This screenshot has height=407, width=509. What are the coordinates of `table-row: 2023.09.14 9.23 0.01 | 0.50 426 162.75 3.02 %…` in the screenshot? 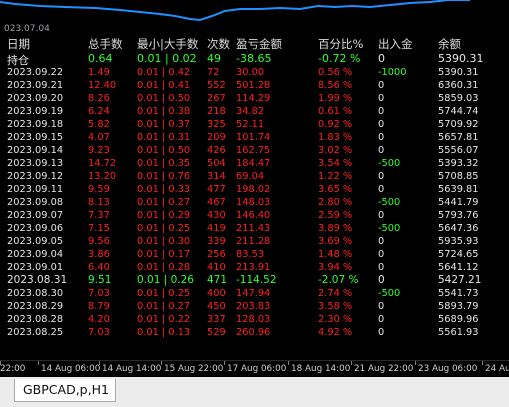 It's located at (254, 150).